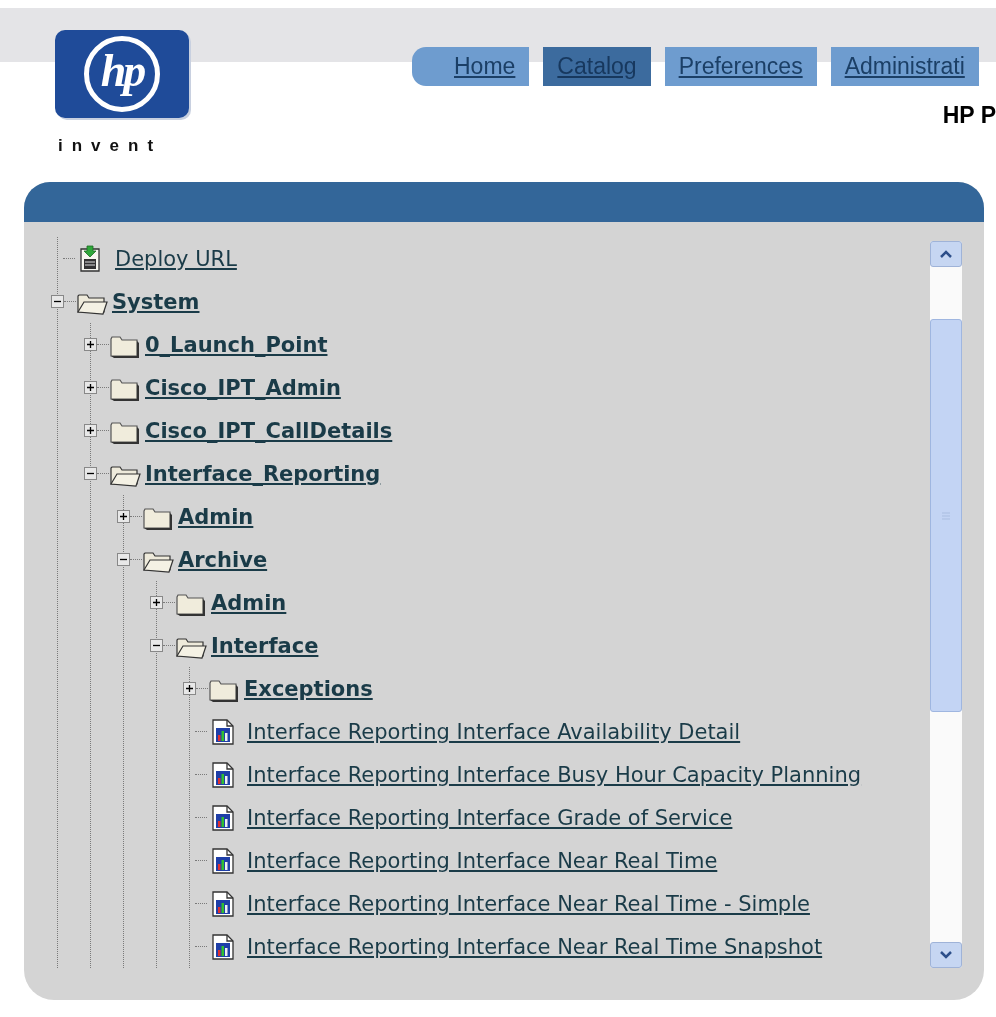 The image size is (996, 1017). I want to click on scroll-down-button, so click(946, 955).